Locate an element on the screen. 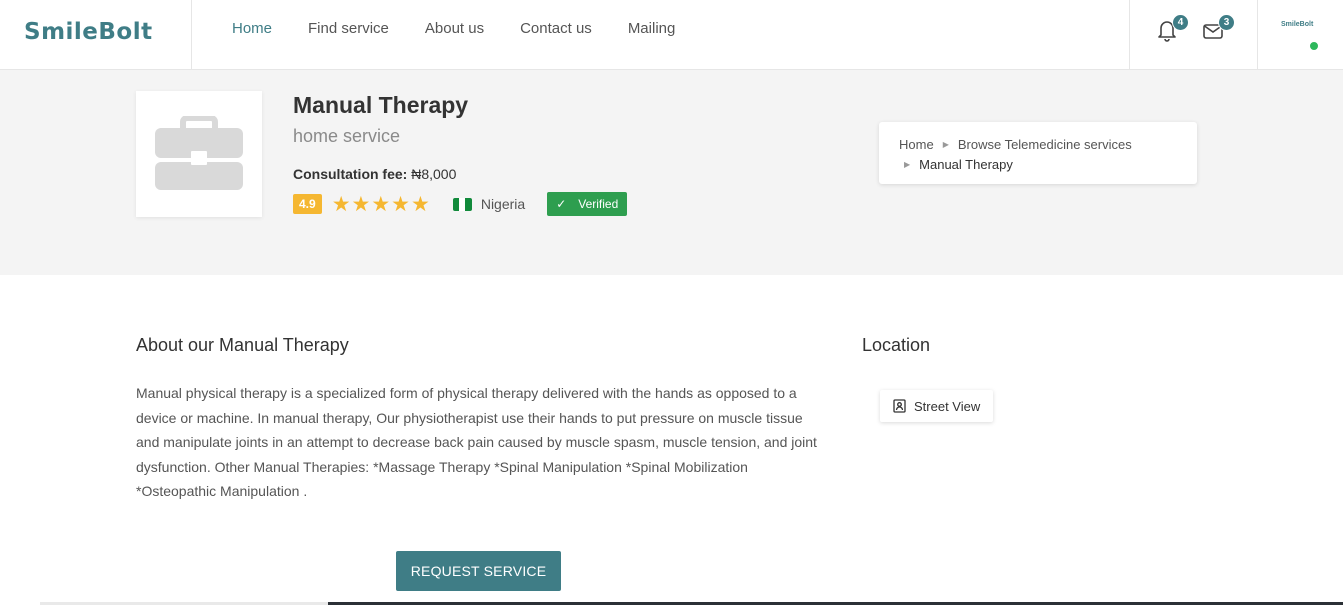 The height and width of the screenshot is (605, 1343). street-view-label: Street View is located at coordinates (947, 406).